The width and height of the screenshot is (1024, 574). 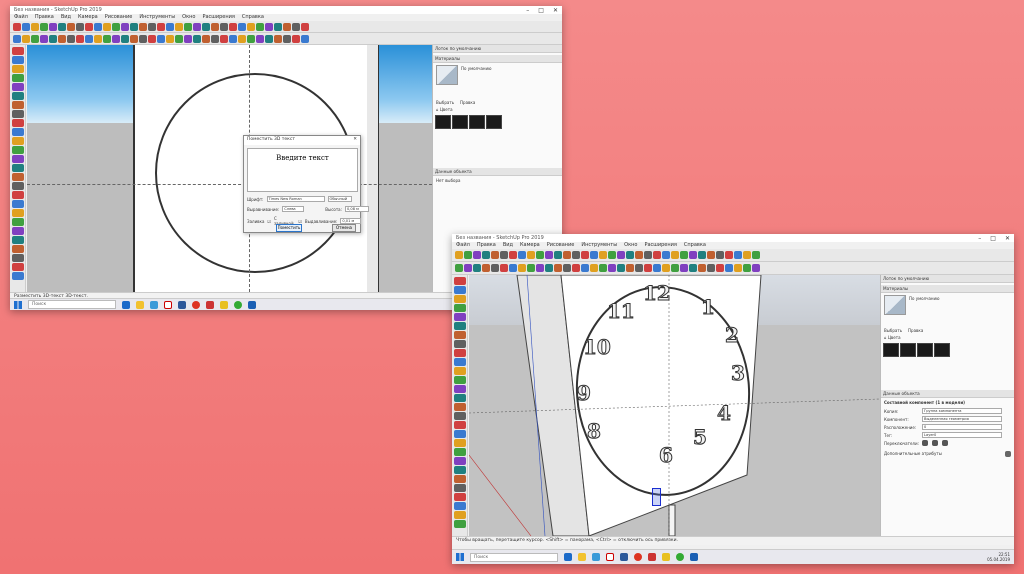 I want to click on receive-shadow-icon, so click(x=945, y=443).